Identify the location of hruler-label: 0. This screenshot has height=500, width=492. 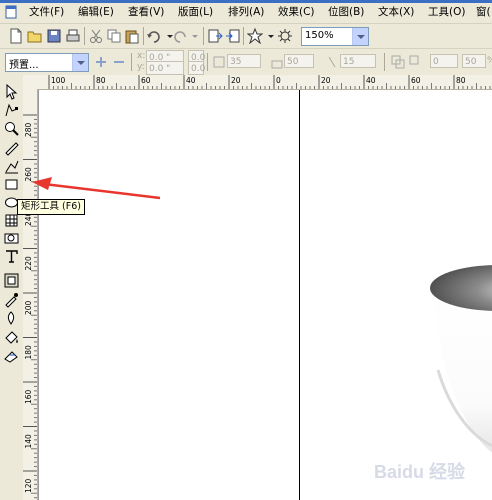
(278, 80).